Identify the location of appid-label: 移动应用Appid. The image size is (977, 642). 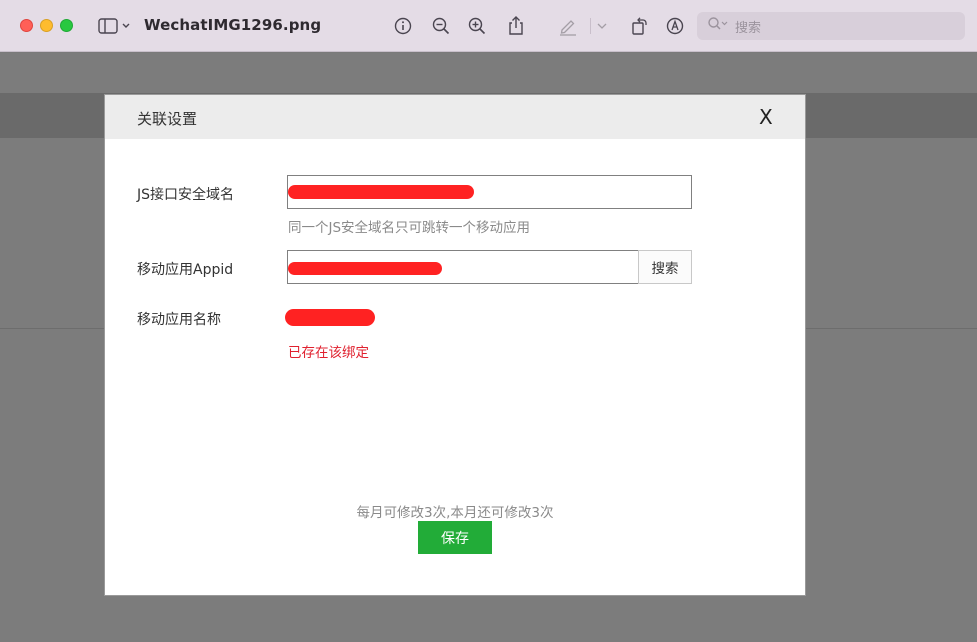
(185, 270).